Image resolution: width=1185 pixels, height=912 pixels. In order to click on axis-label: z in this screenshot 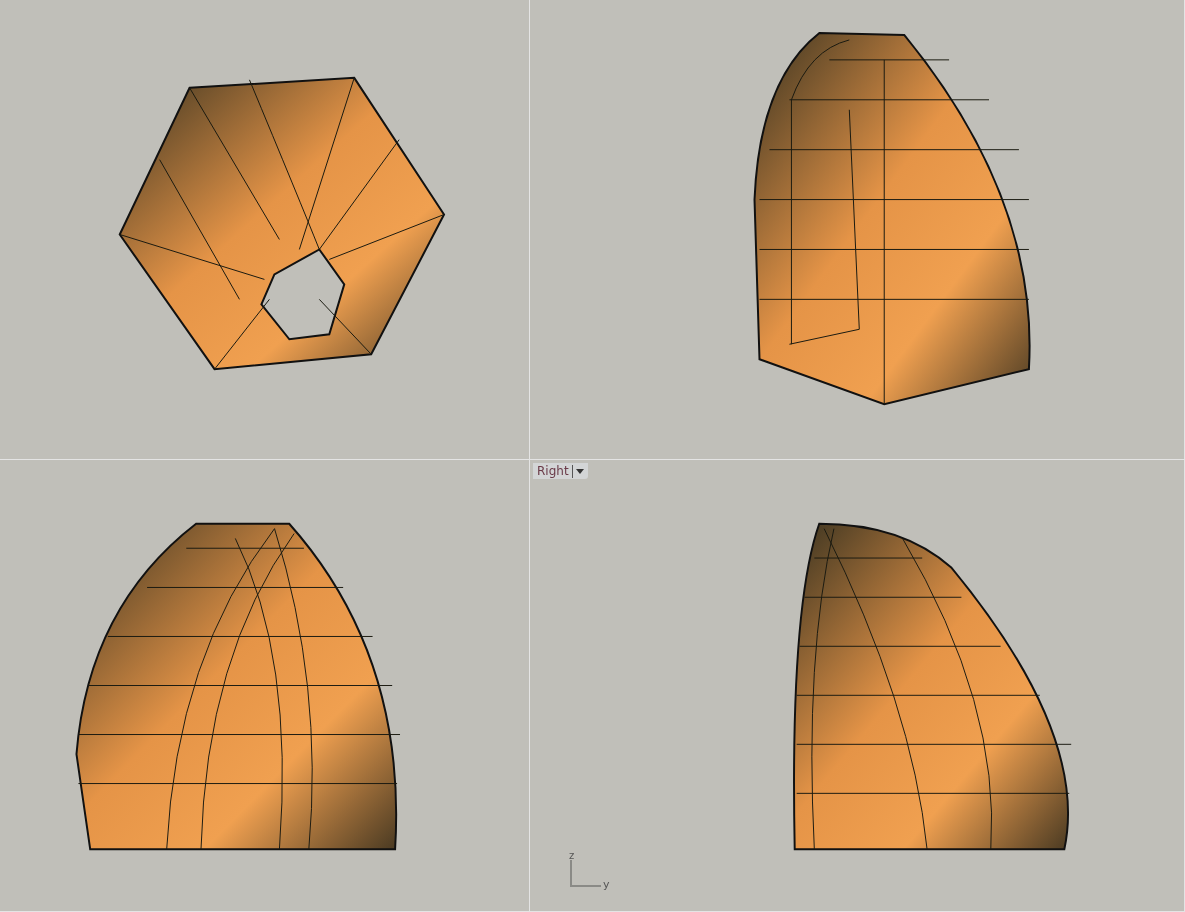, I will do `click(572, 855)`.